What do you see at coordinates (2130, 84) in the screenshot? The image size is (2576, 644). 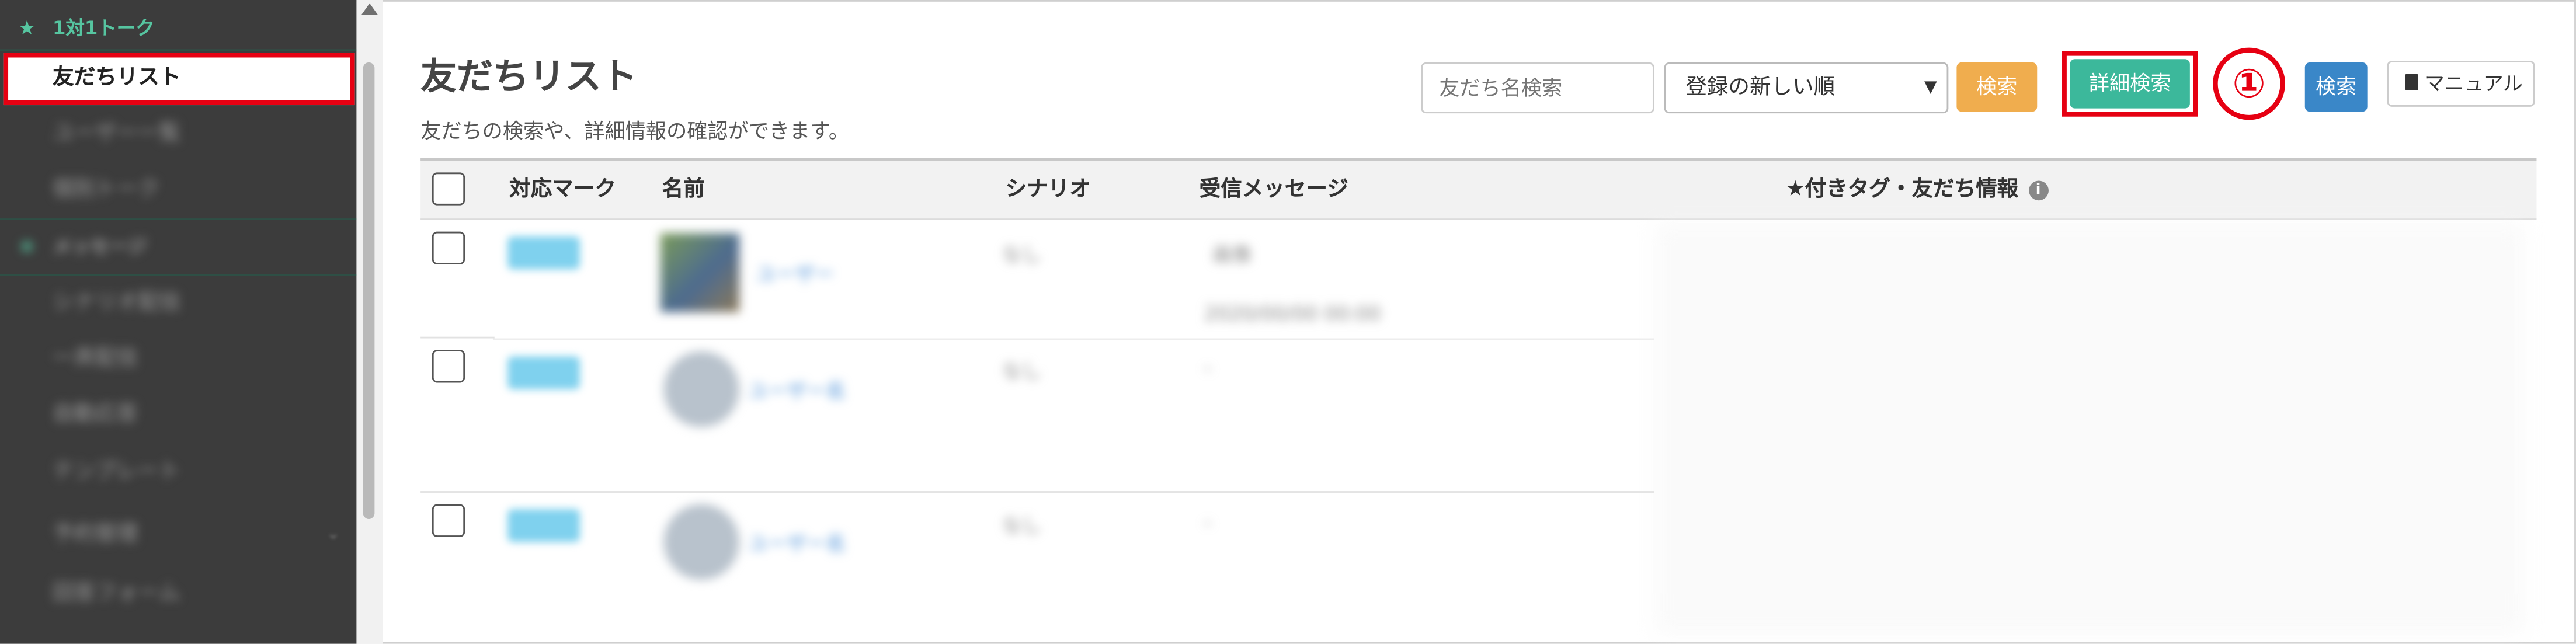 I see `advanced-search-button: 詳細検索` at bounding box center [2130, 84].